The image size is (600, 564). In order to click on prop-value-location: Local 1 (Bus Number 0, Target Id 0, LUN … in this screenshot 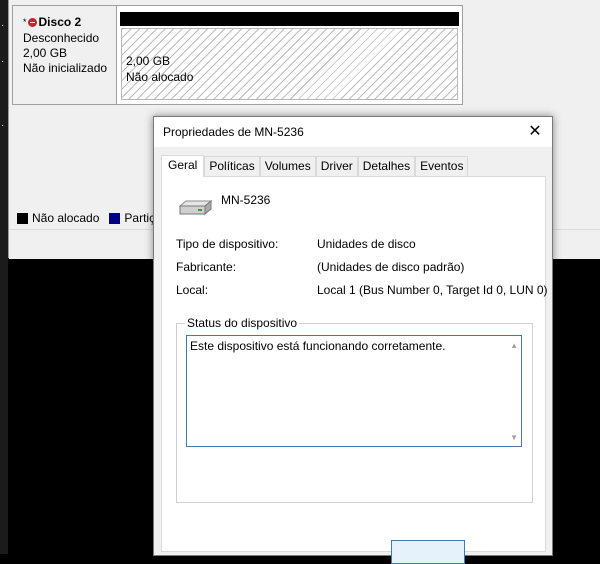, I will do `click(432, 290)`.